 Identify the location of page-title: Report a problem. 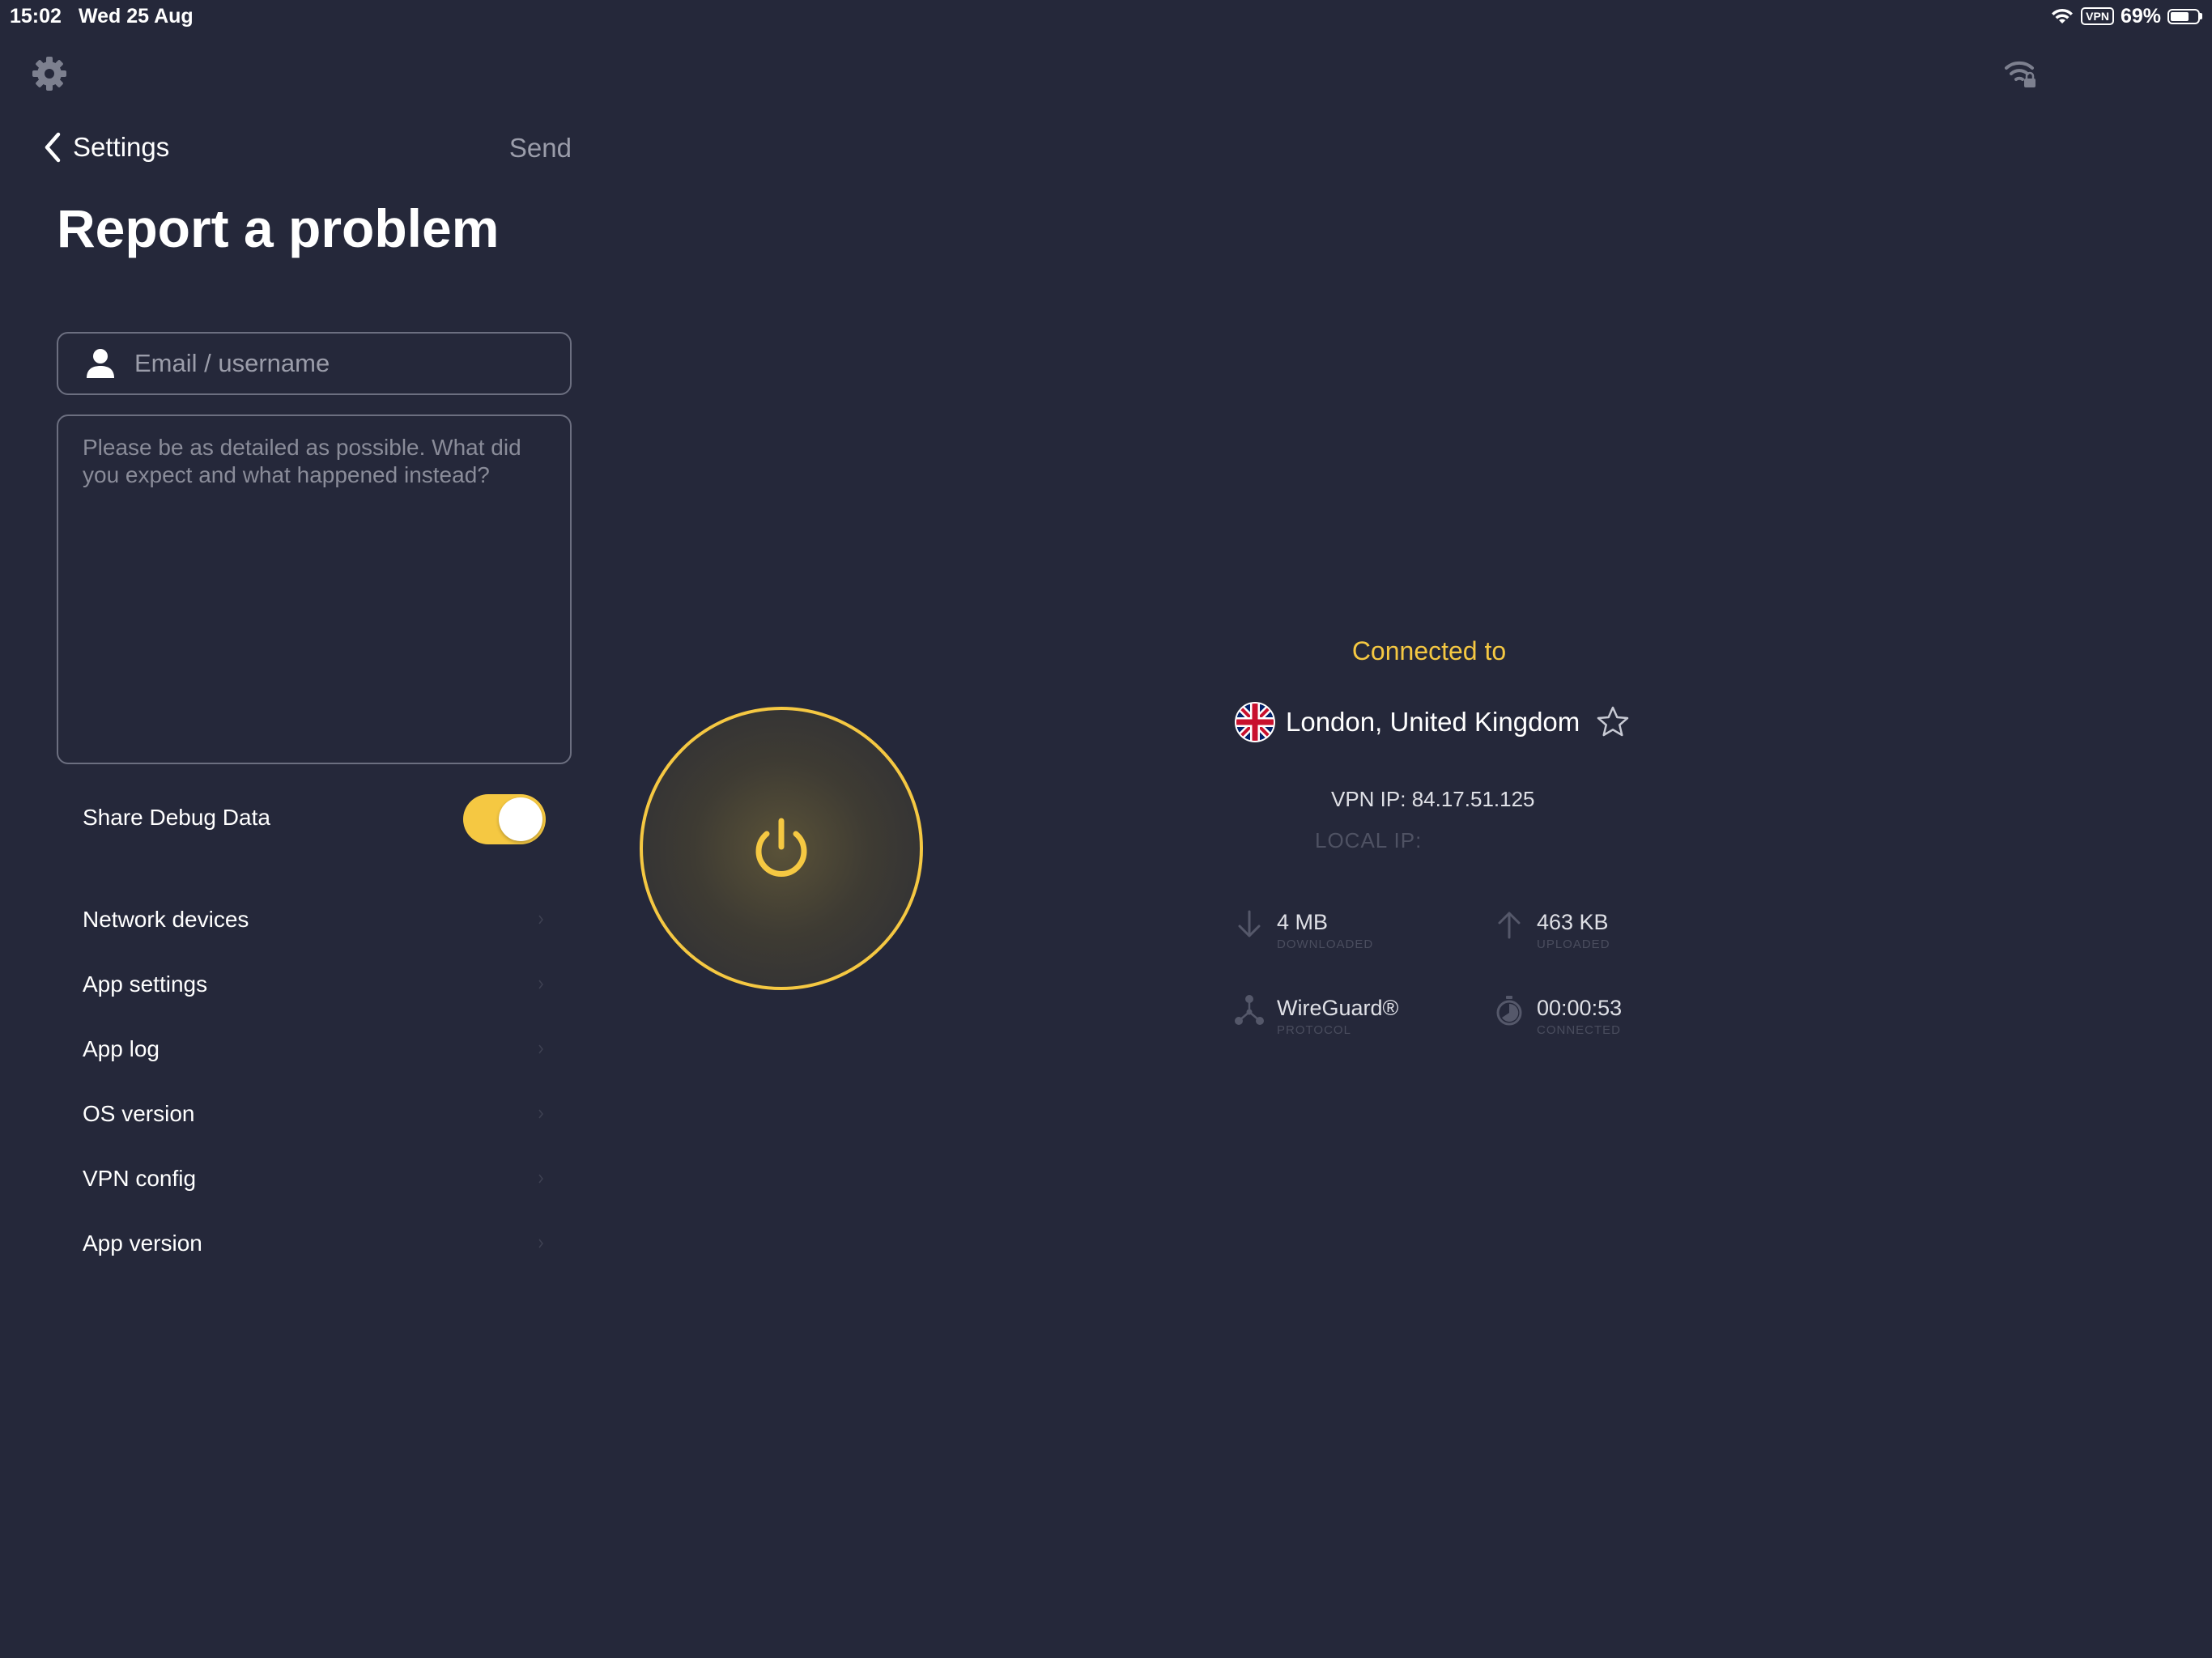
(278, 228).